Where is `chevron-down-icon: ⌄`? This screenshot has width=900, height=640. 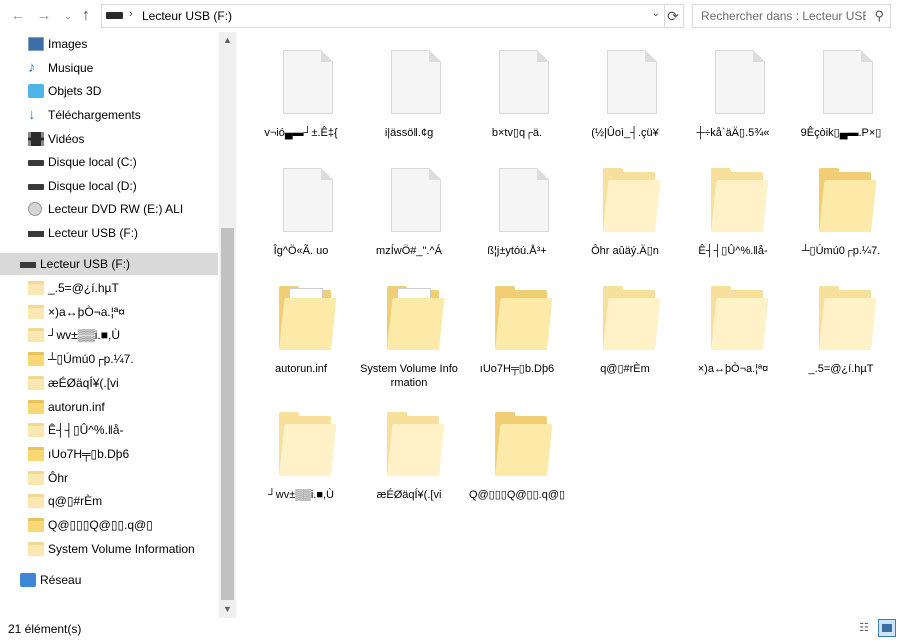 chevron-down-icon: ⌄ is located at coordinates (656, 13).